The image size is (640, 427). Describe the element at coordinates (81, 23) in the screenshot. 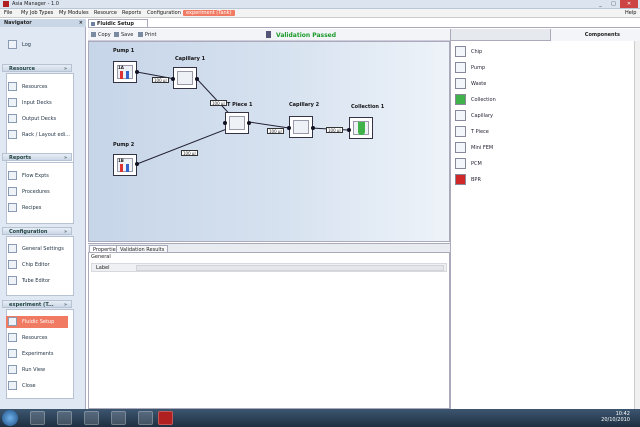

I see `pin-icon: ×` at that location.